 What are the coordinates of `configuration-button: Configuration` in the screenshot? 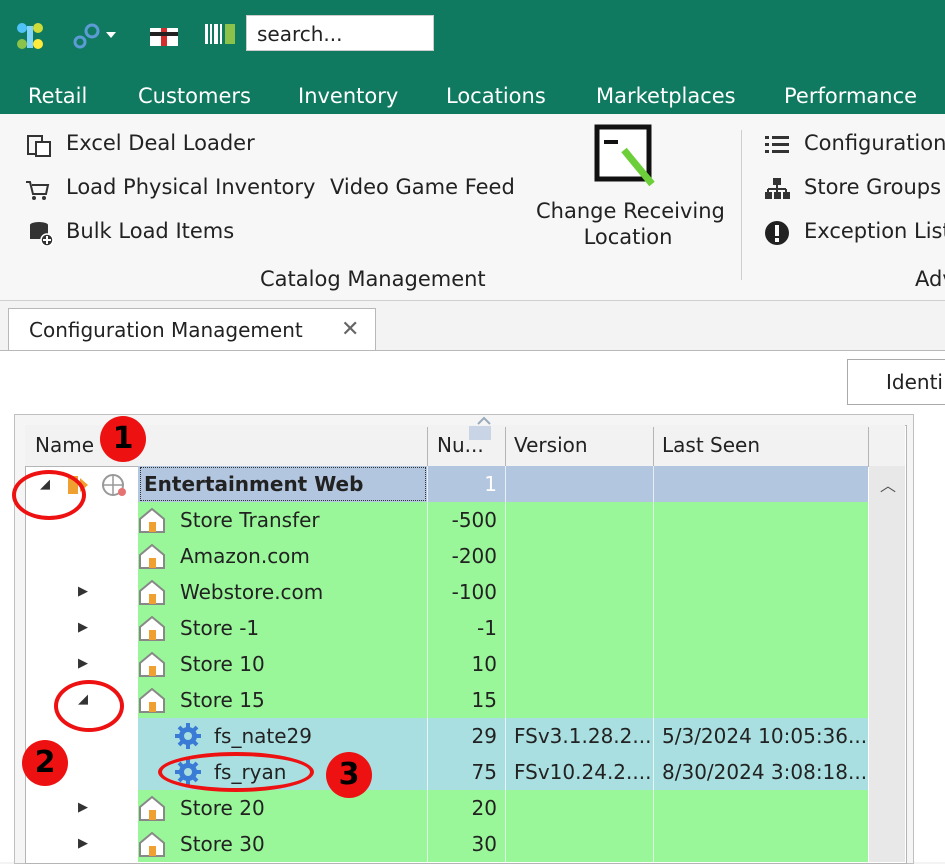 It's located at (874, 143).